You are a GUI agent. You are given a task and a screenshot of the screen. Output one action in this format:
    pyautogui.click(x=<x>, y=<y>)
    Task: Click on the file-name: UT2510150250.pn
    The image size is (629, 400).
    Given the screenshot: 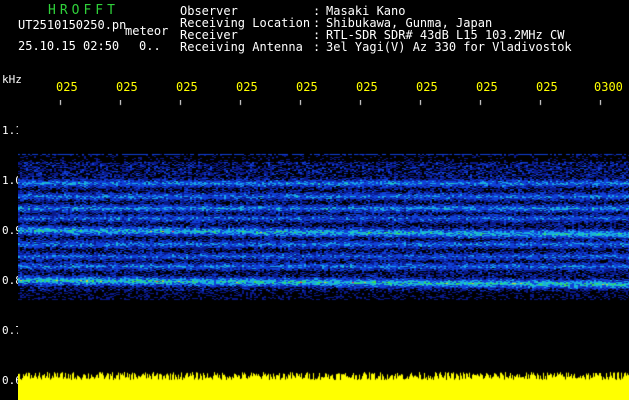 What is the action you would take?
    pyautogui.click(x=72, y=25)
    